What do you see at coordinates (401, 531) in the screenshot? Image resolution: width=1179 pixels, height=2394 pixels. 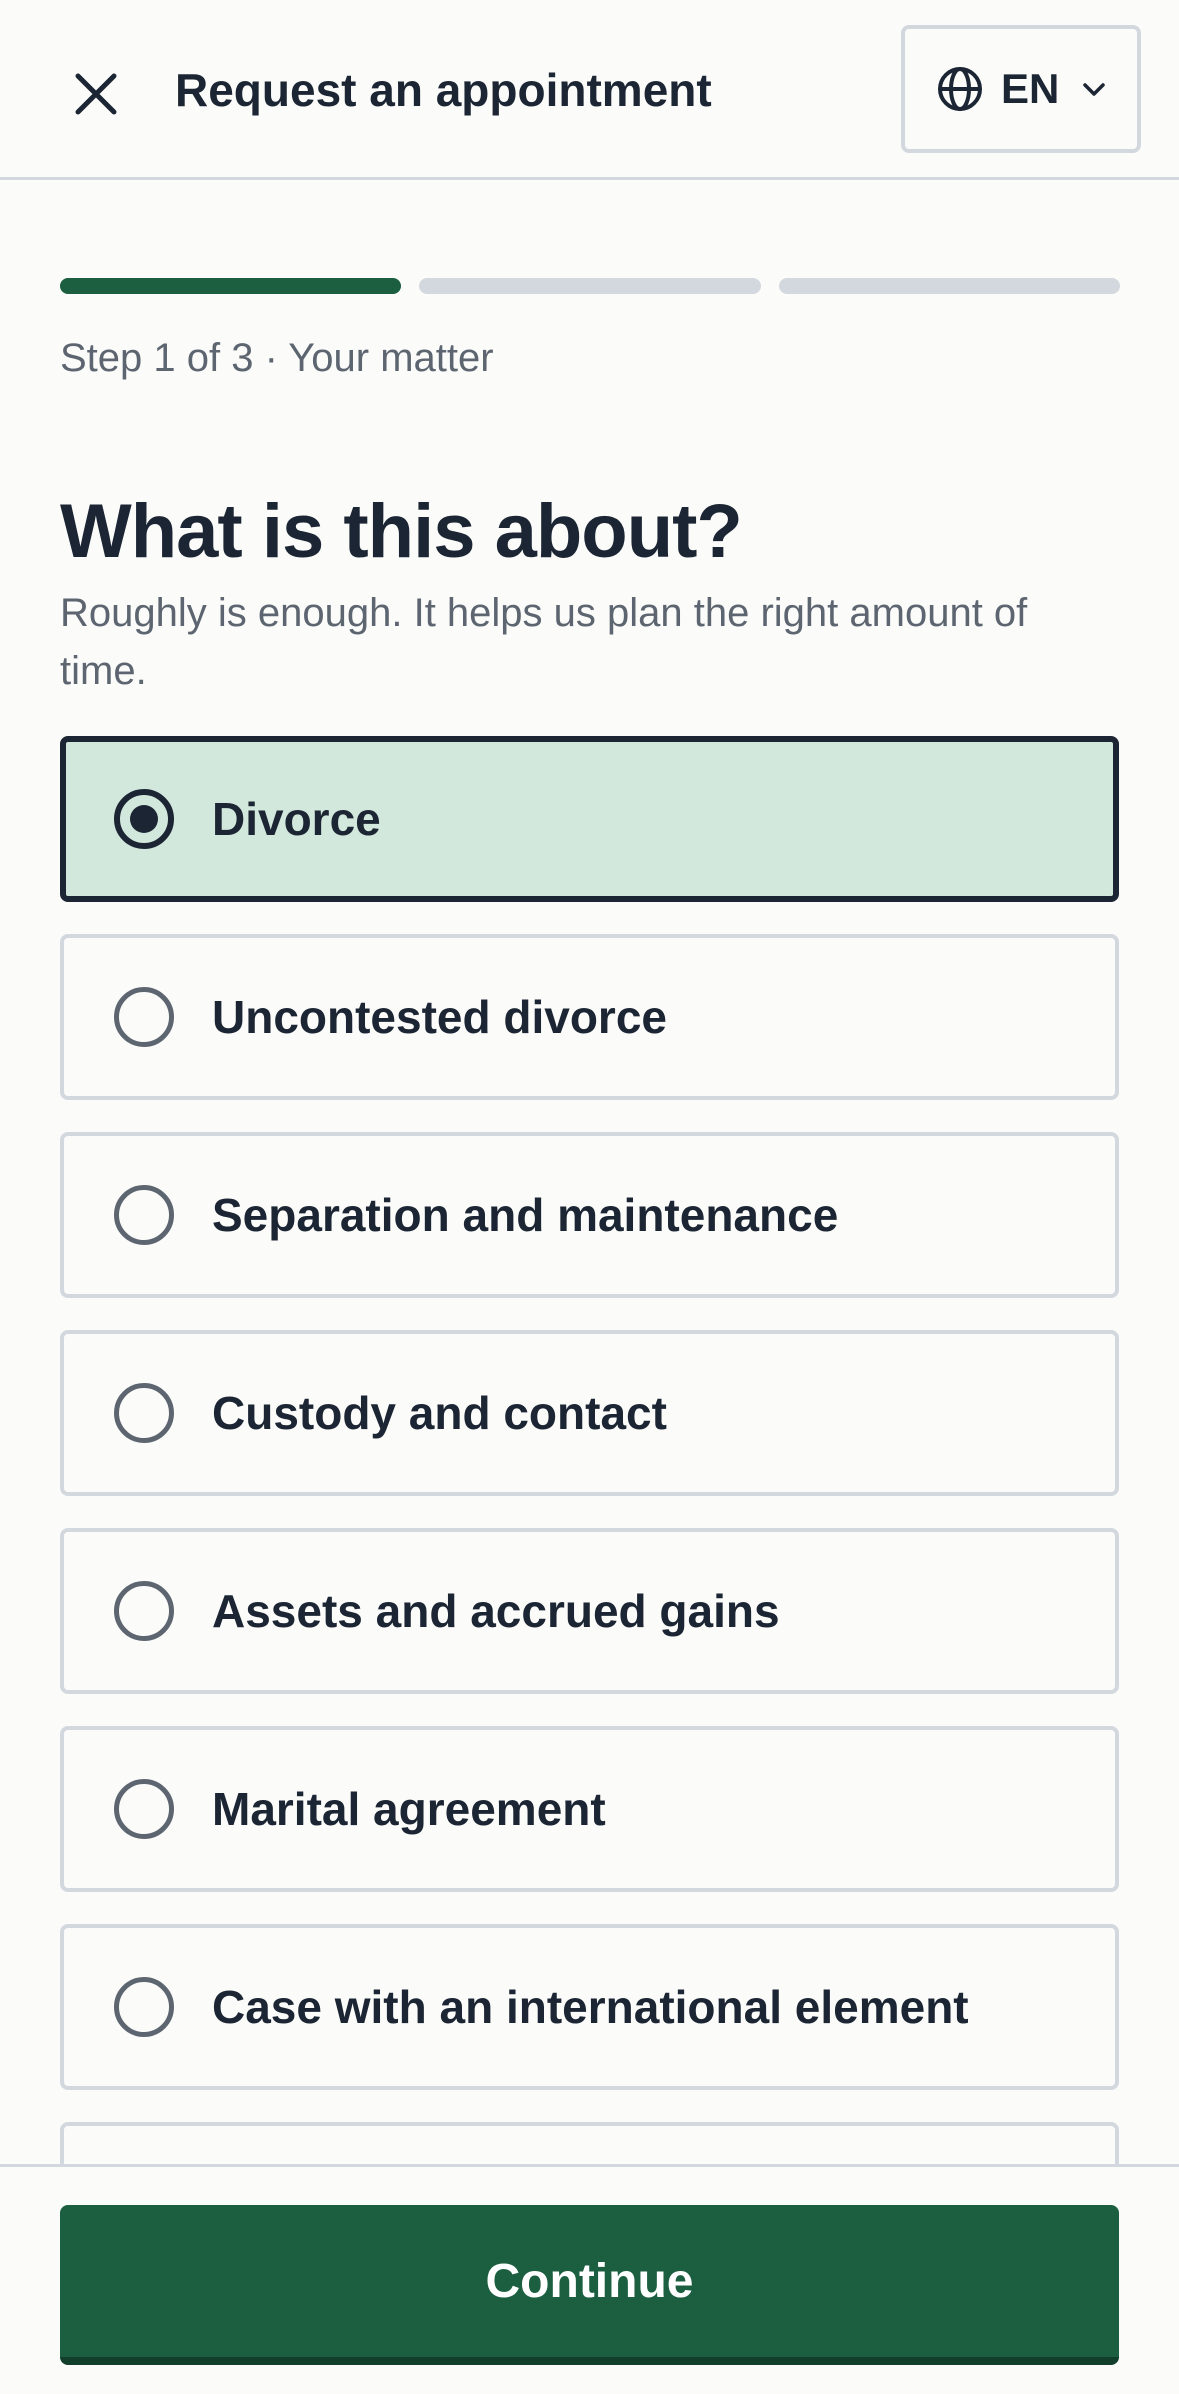 I see `question-title: What is this about?` at bounding box center [401, 531].